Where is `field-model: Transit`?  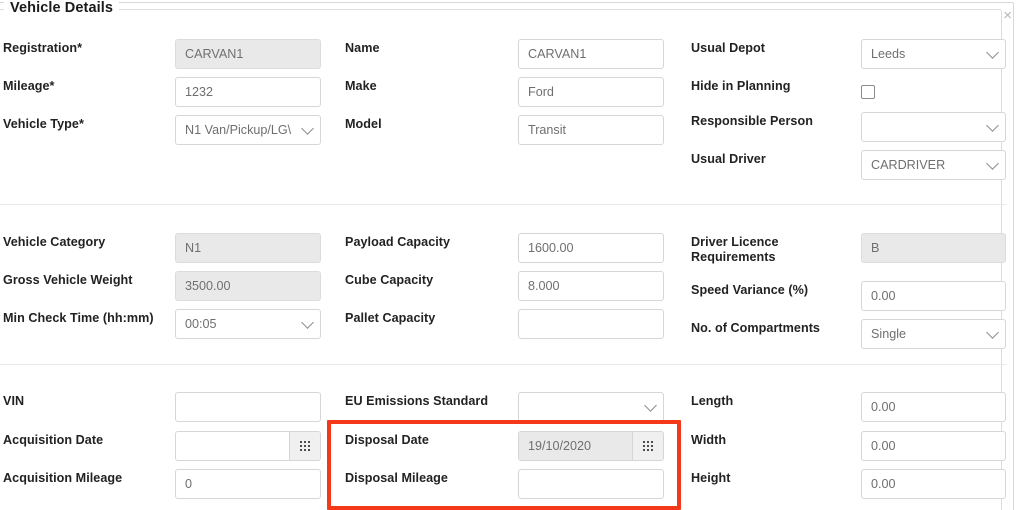
field-model: Transit is located at coordinates (591, 130).